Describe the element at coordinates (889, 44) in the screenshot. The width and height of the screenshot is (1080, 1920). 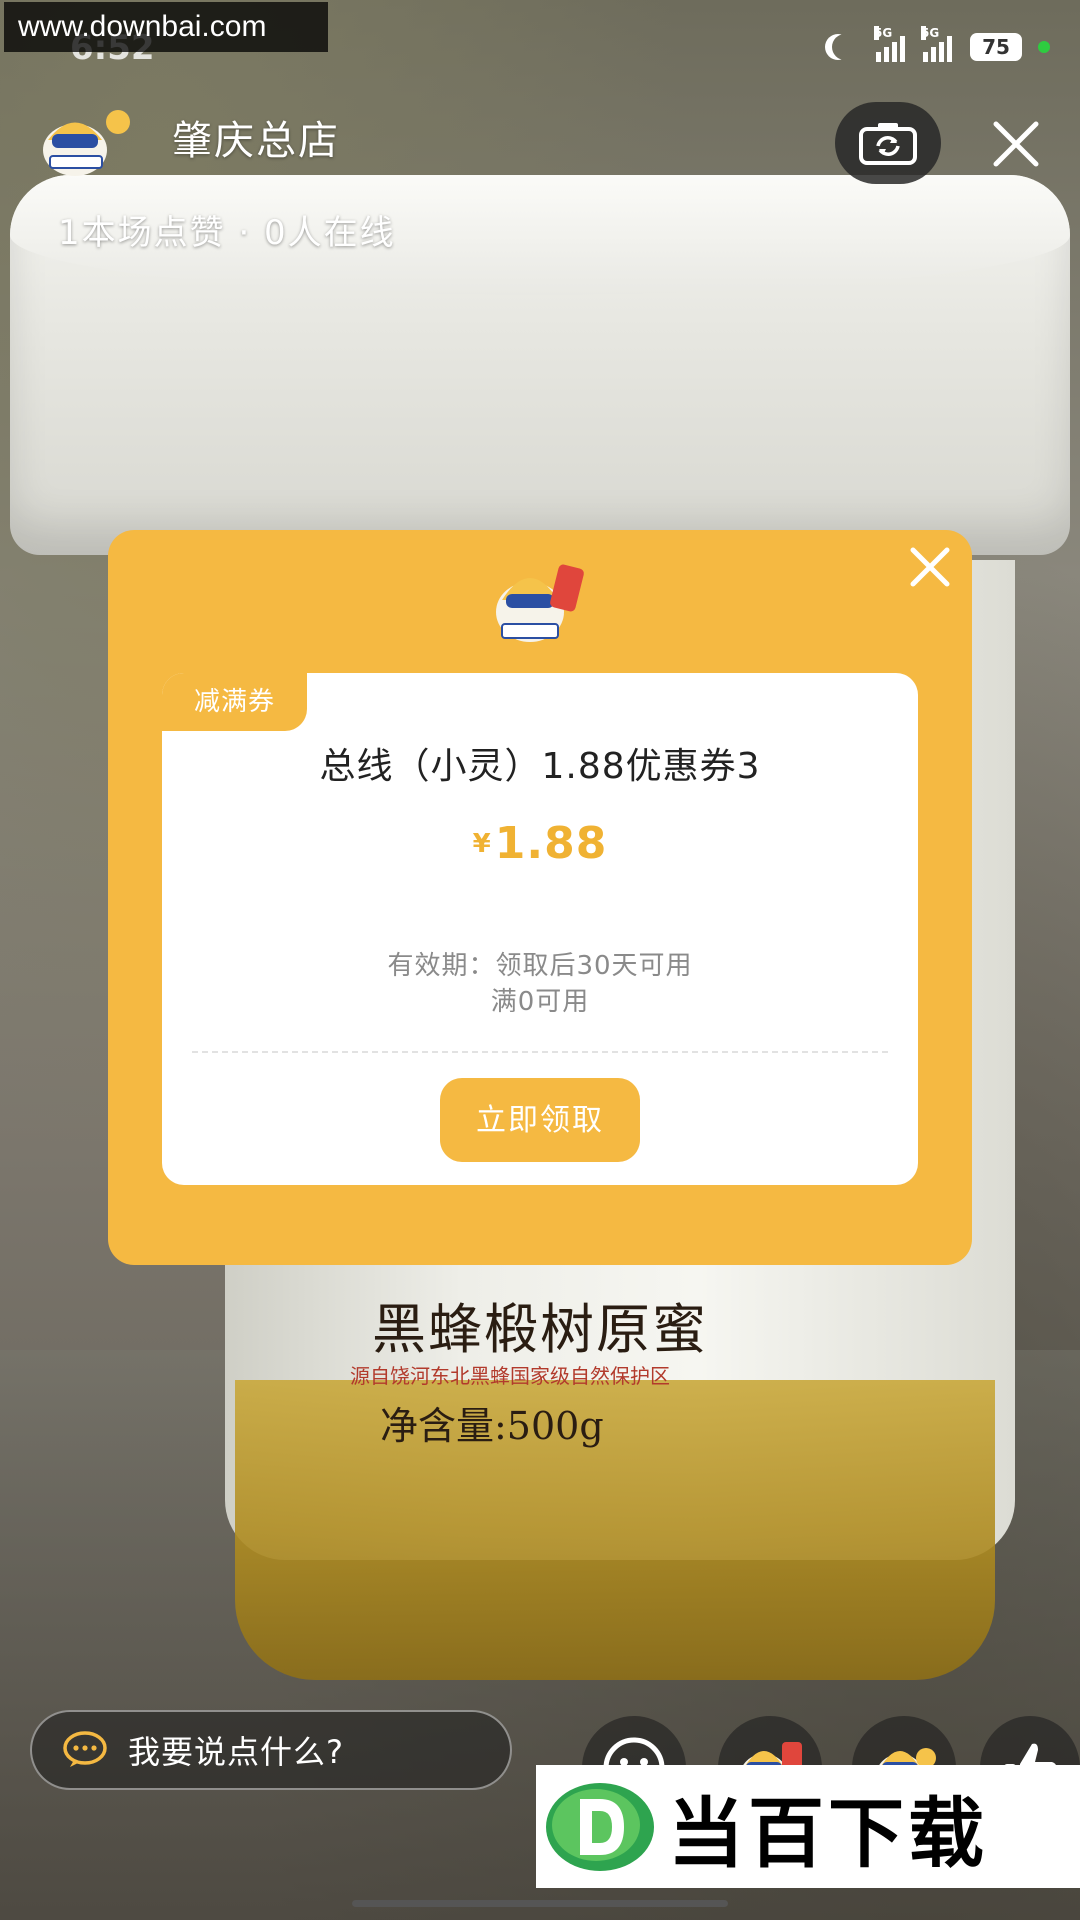
I see `signal-icon: 5G` at that location.